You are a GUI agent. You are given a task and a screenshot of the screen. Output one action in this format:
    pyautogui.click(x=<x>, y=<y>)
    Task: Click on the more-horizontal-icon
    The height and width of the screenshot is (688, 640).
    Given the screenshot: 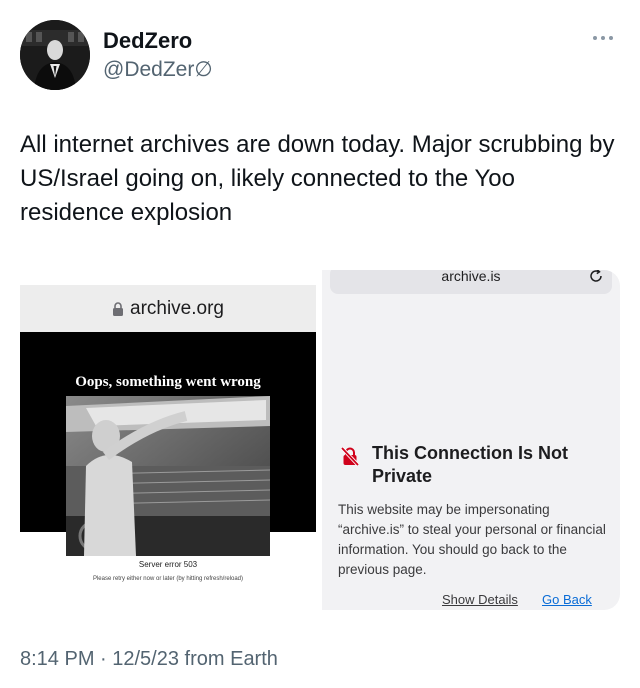 What is the action you would take?
    pyautogui.click(x=595, y=38)
    